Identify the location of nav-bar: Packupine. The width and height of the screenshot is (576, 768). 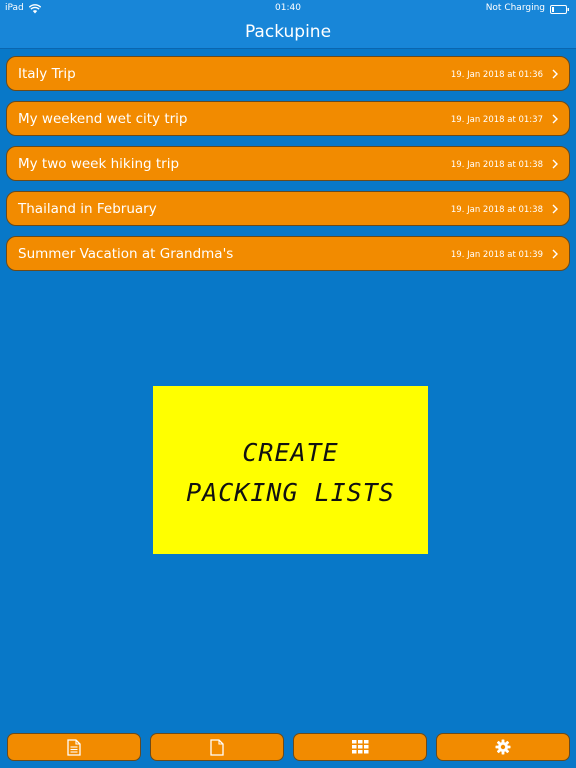
(288, 32).